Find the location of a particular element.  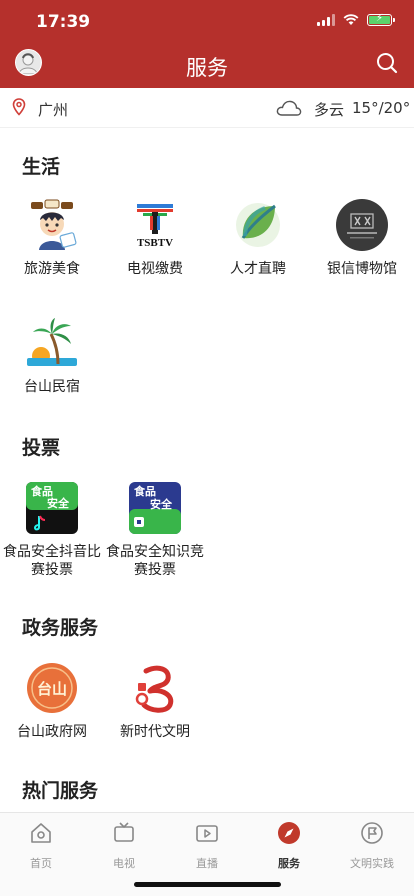

section-title-vote: 投票 is located at coordinates (41, 448).